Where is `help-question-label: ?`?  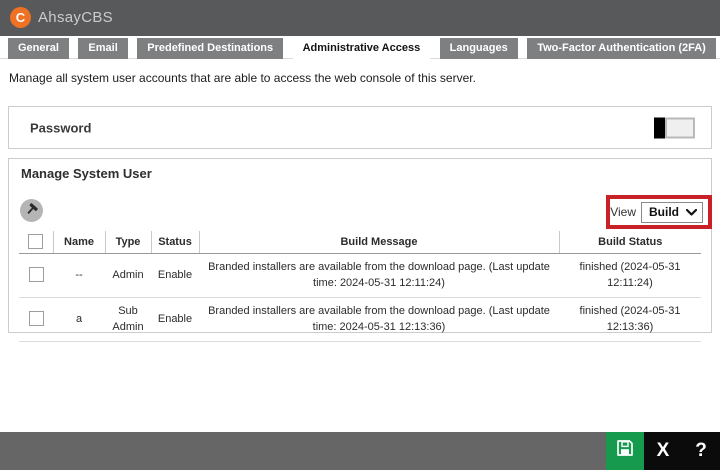
help-question-label: ? is located at coordinates (701, 450).